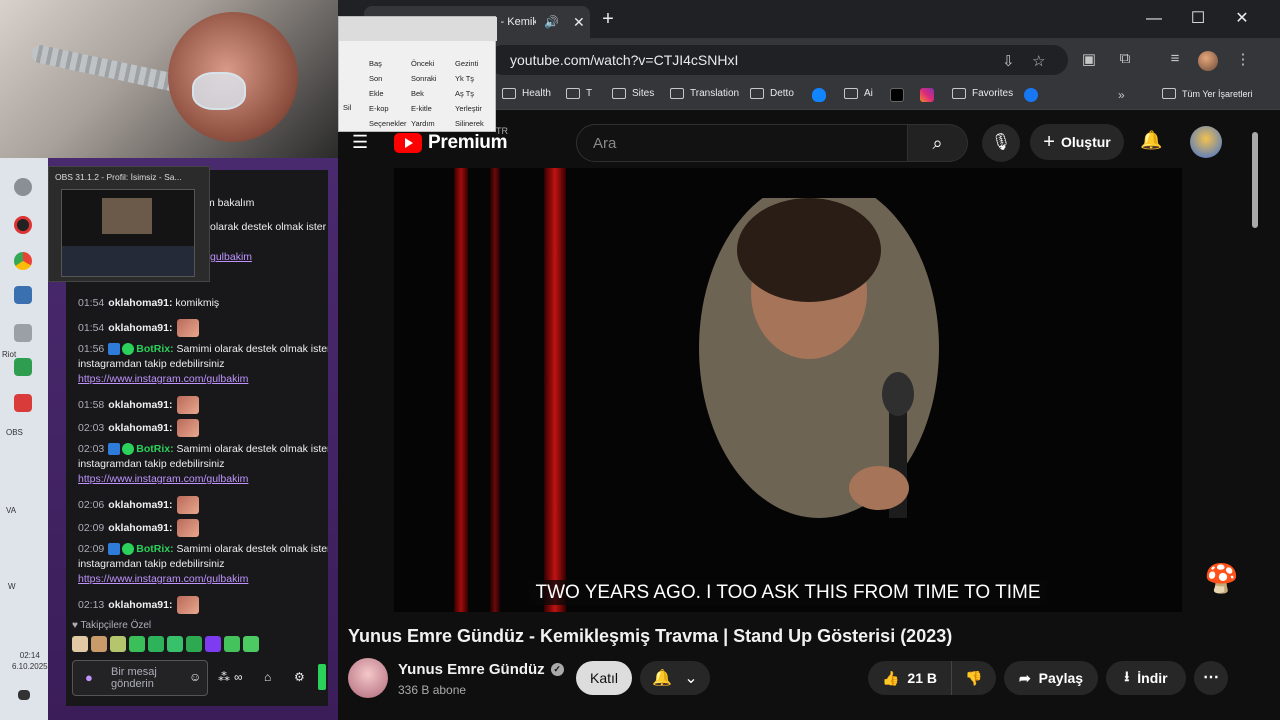 This screenshot has height=720, width=1280. I want to click on menu-icon: ⋮, so click(1243, 59).